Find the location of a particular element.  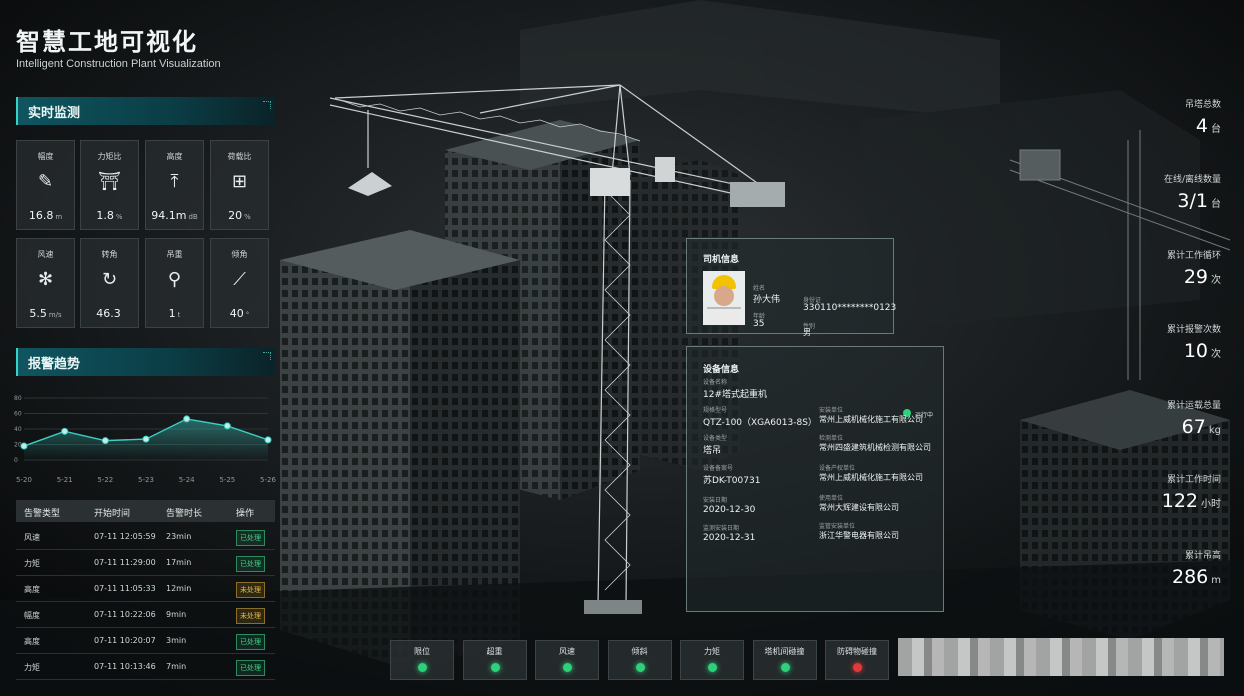

status-indicator: 塔机间碰撞 is located at coordinates (784, 660).